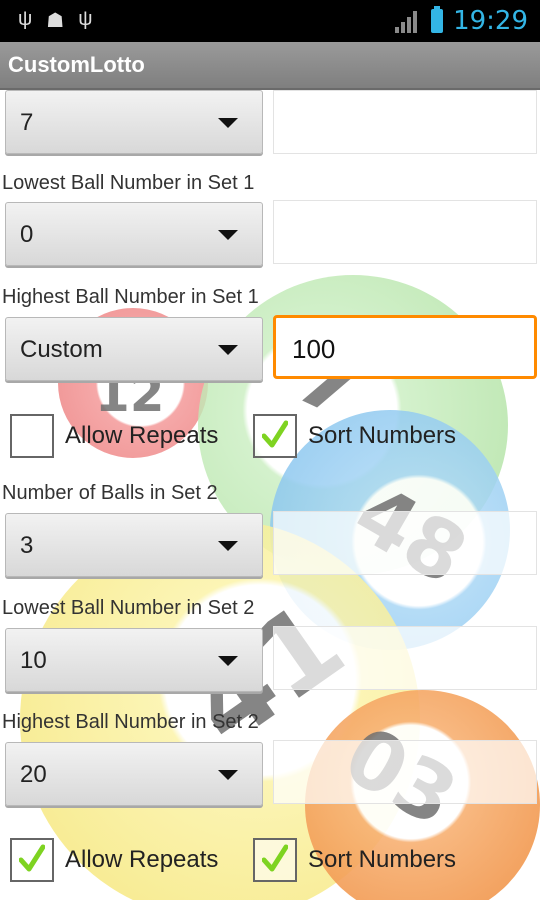 The image size is (540, 900). What do you see at coordinates (141, 436) in the screenshot?
I see `allow-repeats-set1-label: Allow Repeats` at bounding box center [141, 436].